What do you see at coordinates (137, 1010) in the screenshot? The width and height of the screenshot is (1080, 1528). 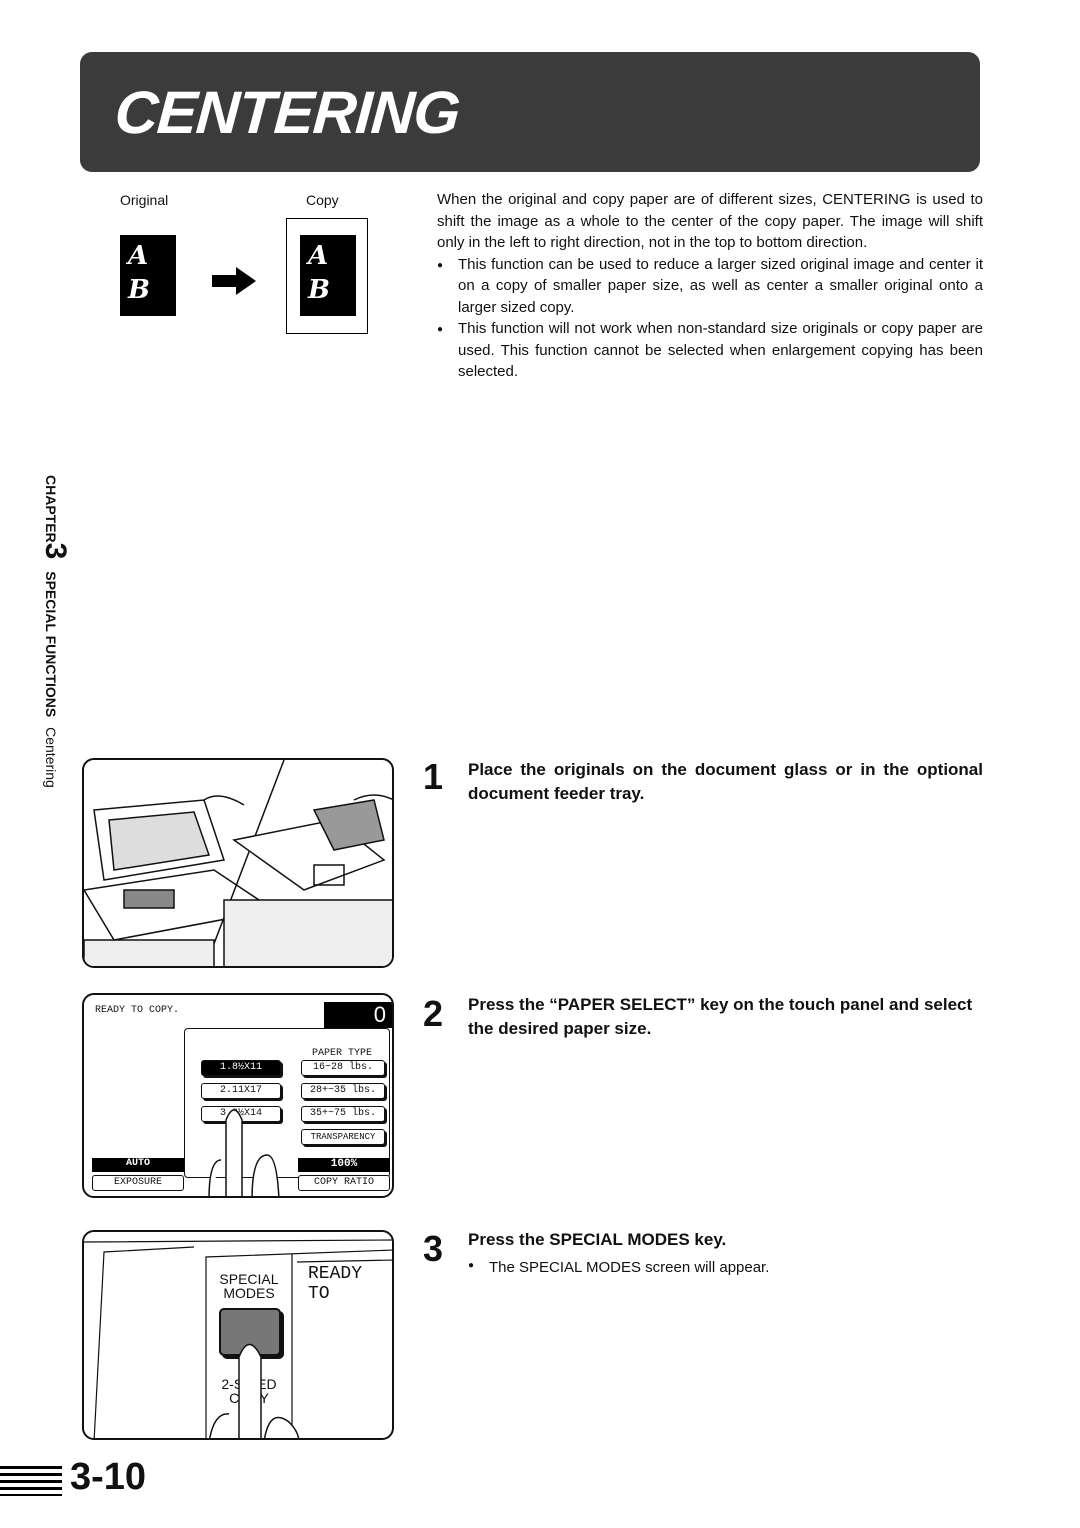 I see `panel-status: READY TO COPY.` at bounding box center [137, 1010].